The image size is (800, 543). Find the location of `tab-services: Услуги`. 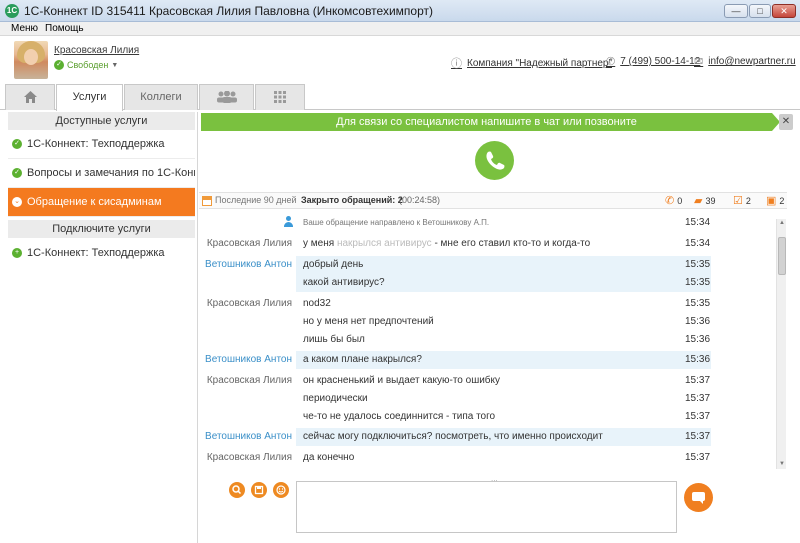

tab-services: Услуги is located at coordinates (89, 97).